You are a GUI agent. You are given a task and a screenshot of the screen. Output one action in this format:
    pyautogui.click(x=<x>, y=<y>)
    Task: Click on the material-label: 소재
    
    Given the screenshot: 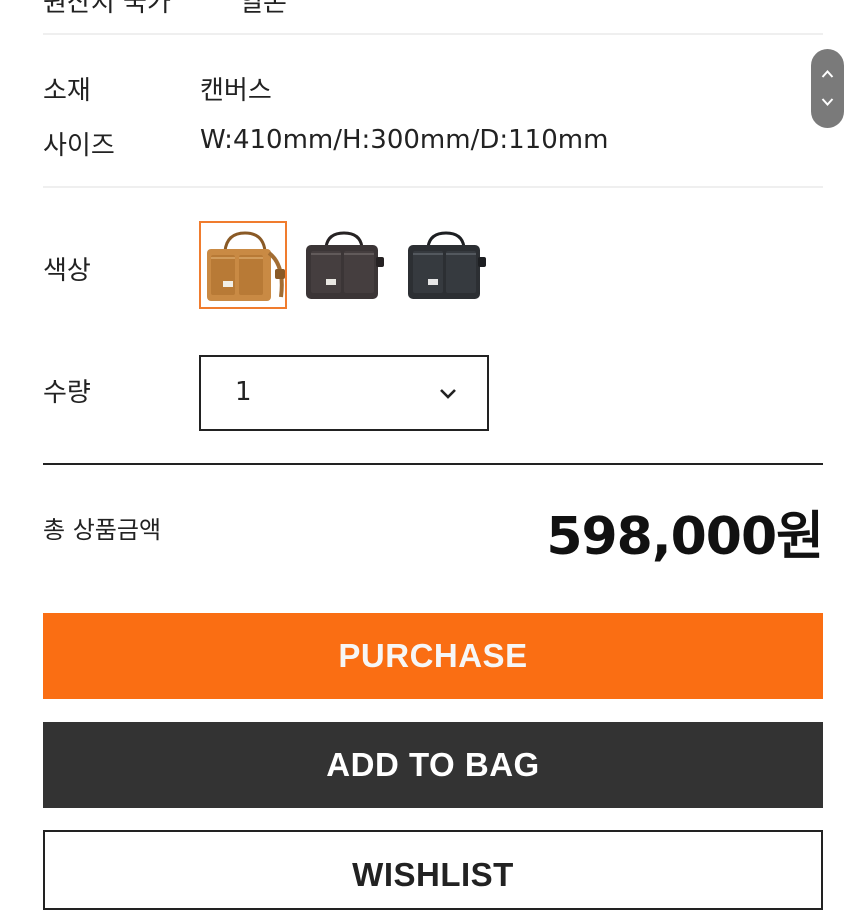 What is the action you would take?
    pyautogui.click(x=67, y=91)
    